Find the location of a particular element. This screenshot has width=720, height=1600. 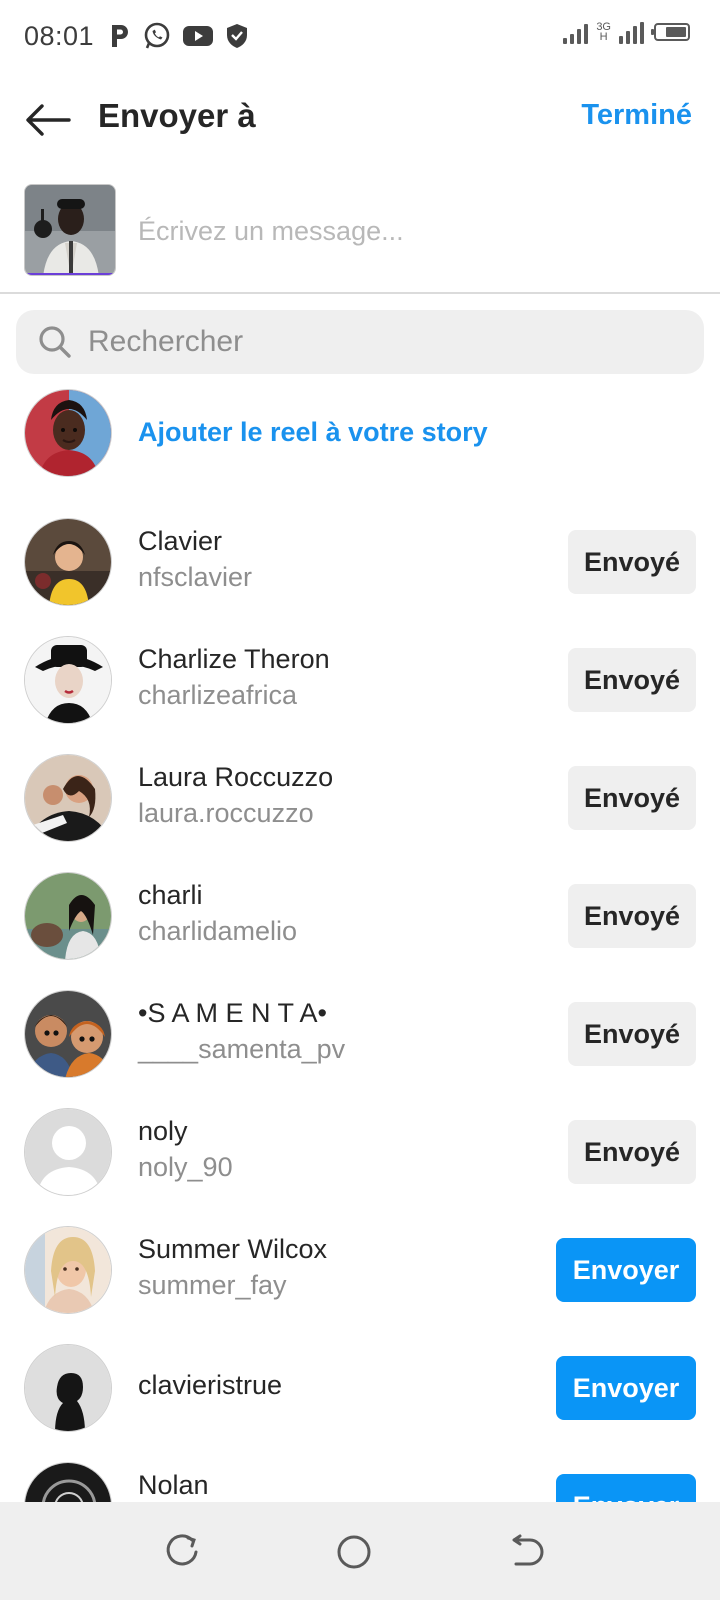

message-composer is located at coordinates (360, 239).